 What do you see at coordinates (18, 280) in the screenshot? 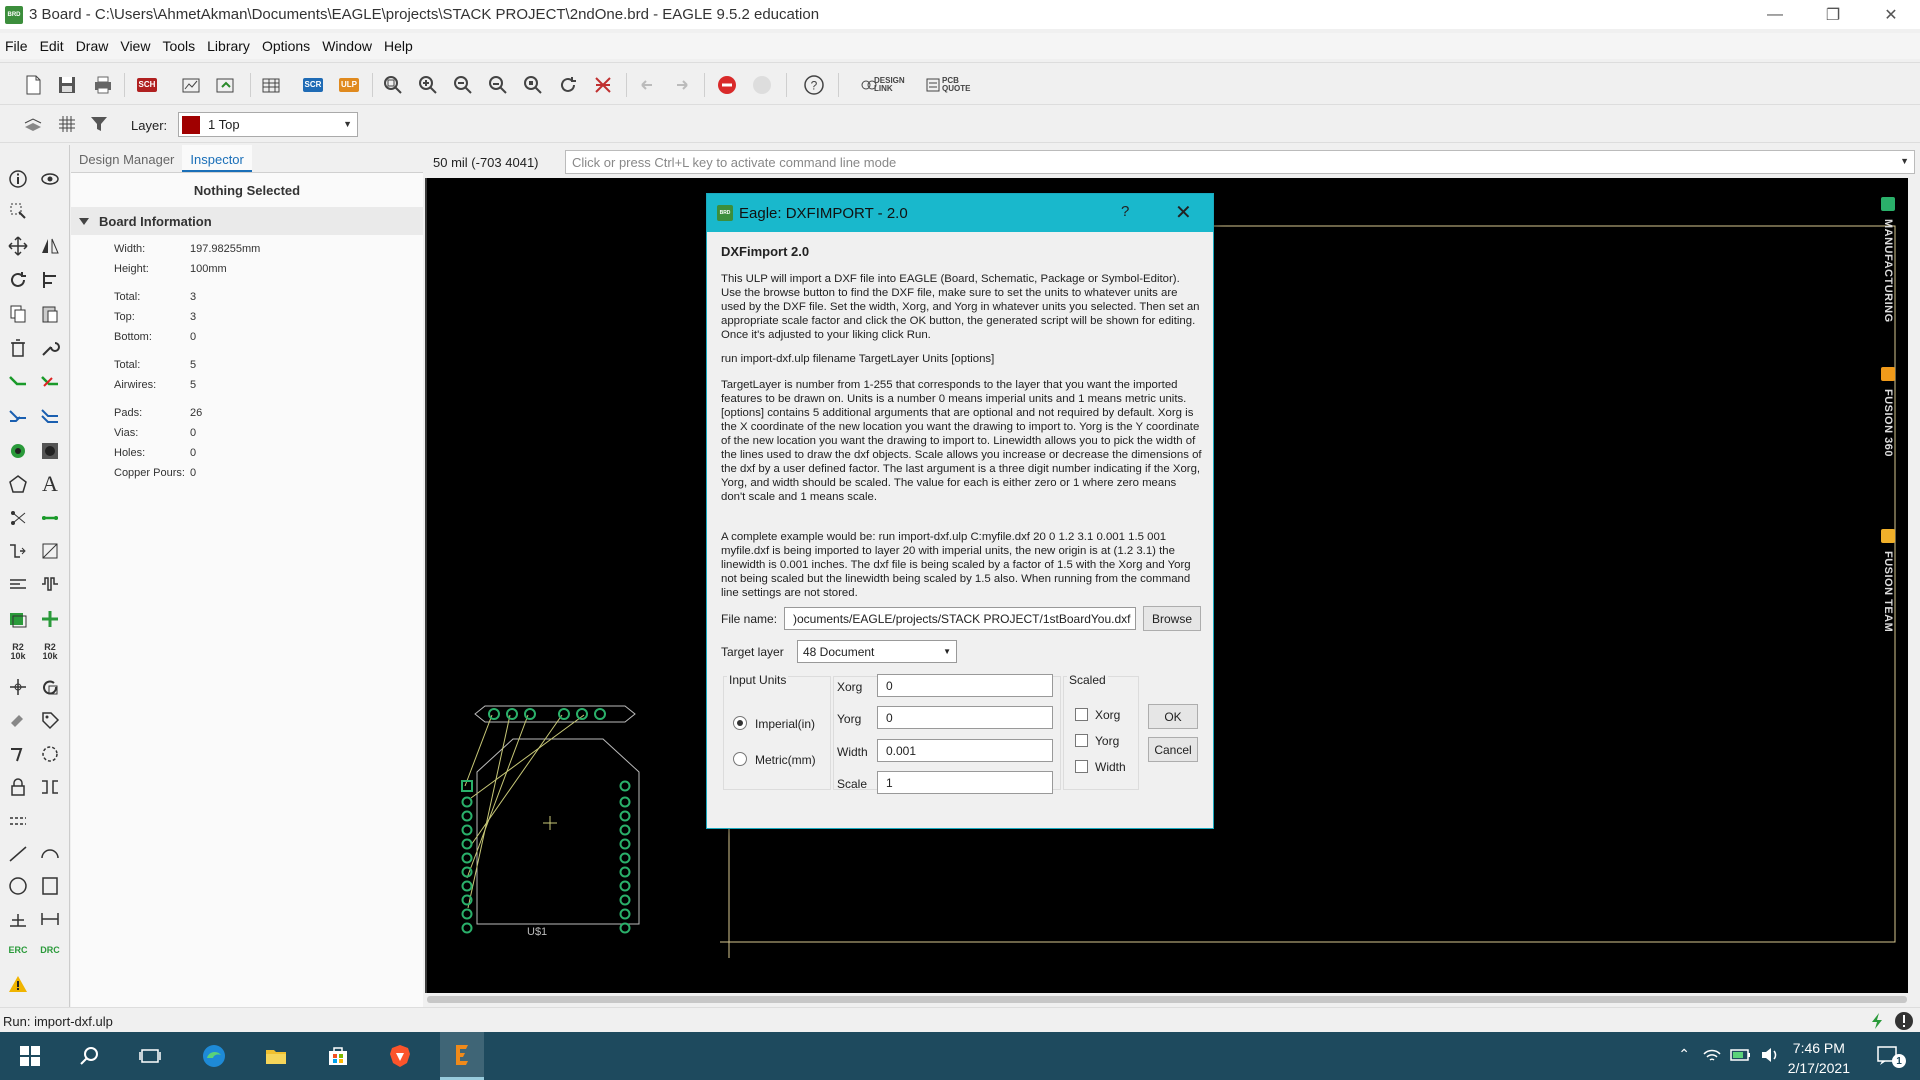
I see `rotate-icon` at bounding box center [18, 280].